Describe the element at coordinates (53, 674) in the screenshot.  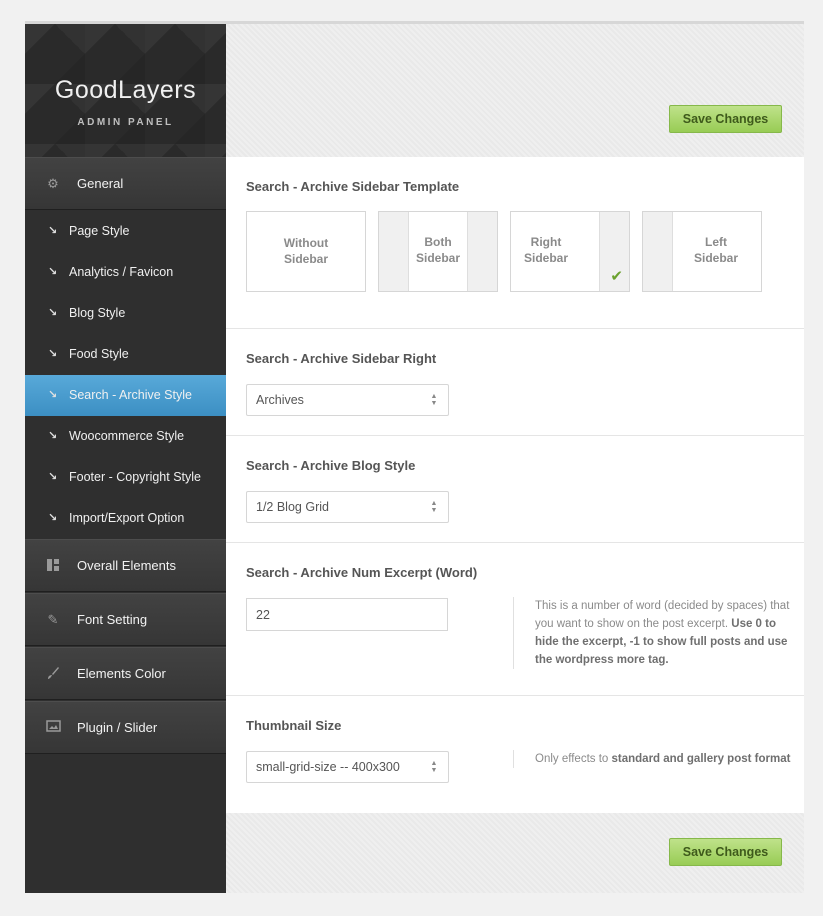
I see `brush-icon` at that location.